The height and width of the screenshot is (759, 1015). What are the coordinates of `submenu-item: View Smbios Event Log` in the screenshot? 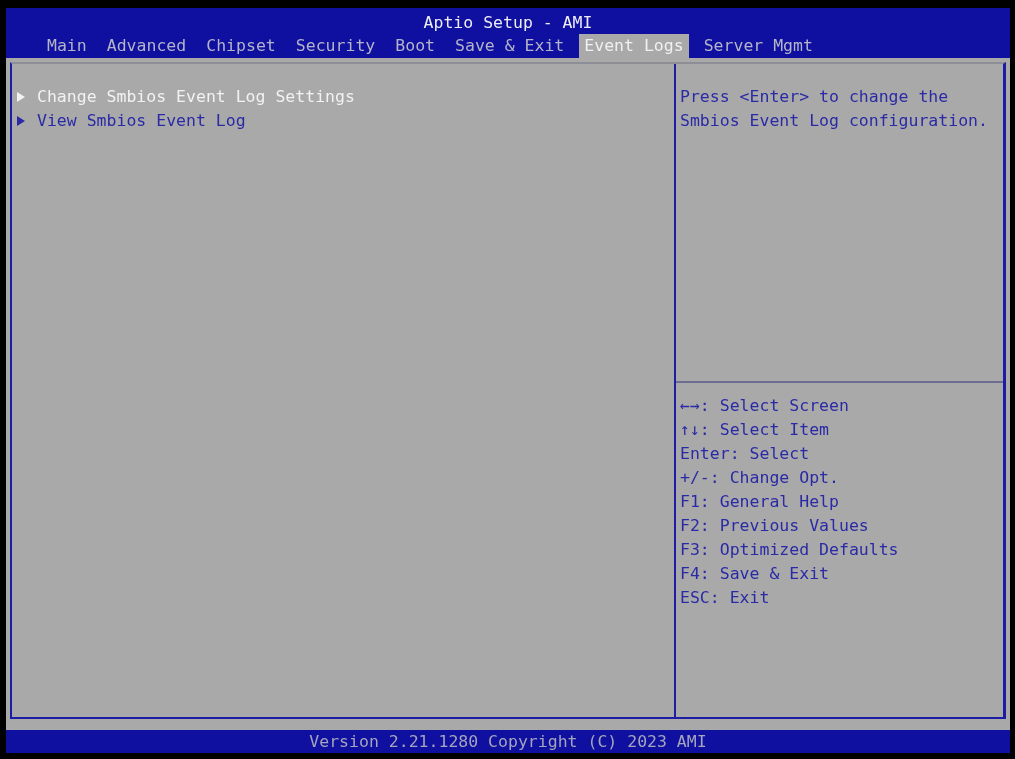 It's located at (345, 121).